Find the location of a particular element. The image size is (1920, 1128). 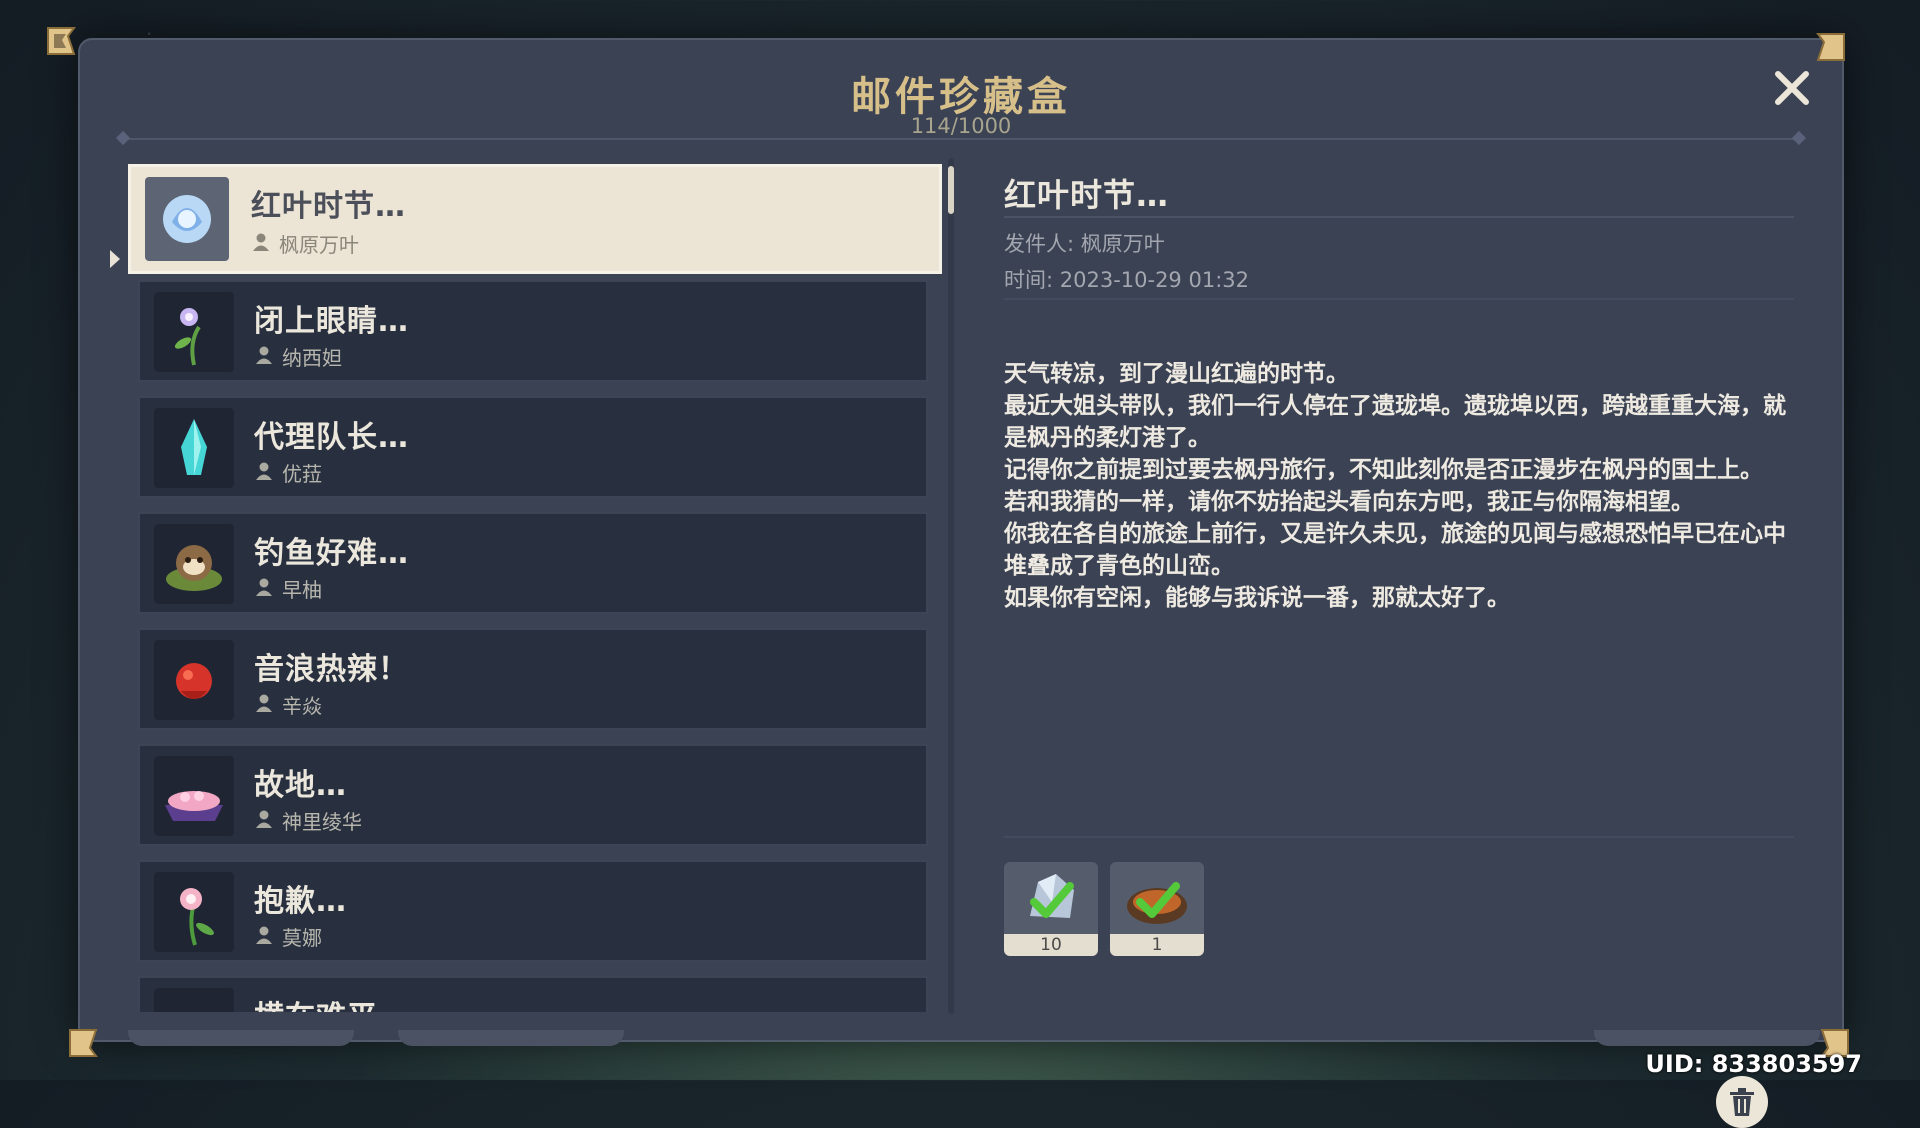

mail-item: 音浪热辣！ 辛焱 is located at coordinates (533, 679).